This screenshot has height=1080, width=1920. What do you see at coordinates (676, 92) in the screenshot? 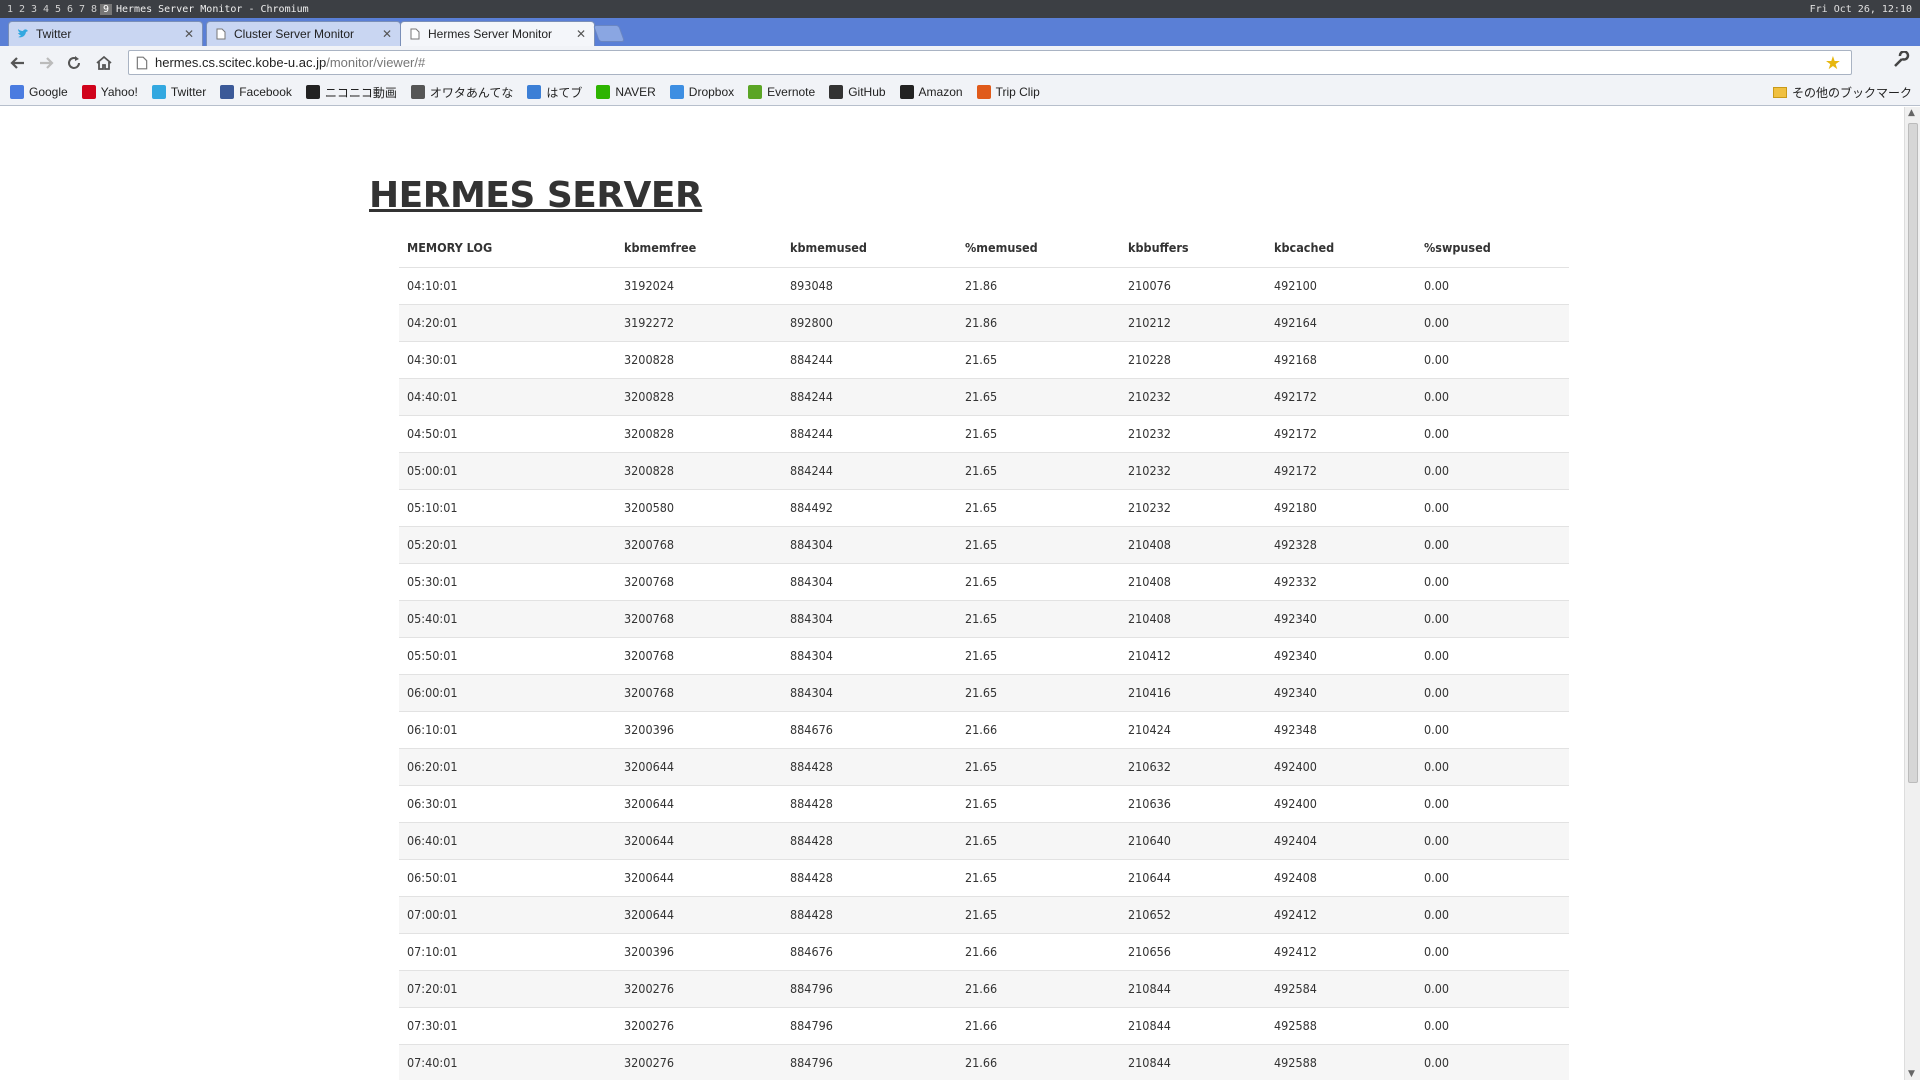
I see `dropbox-icon` at bounding box center [676, 92].